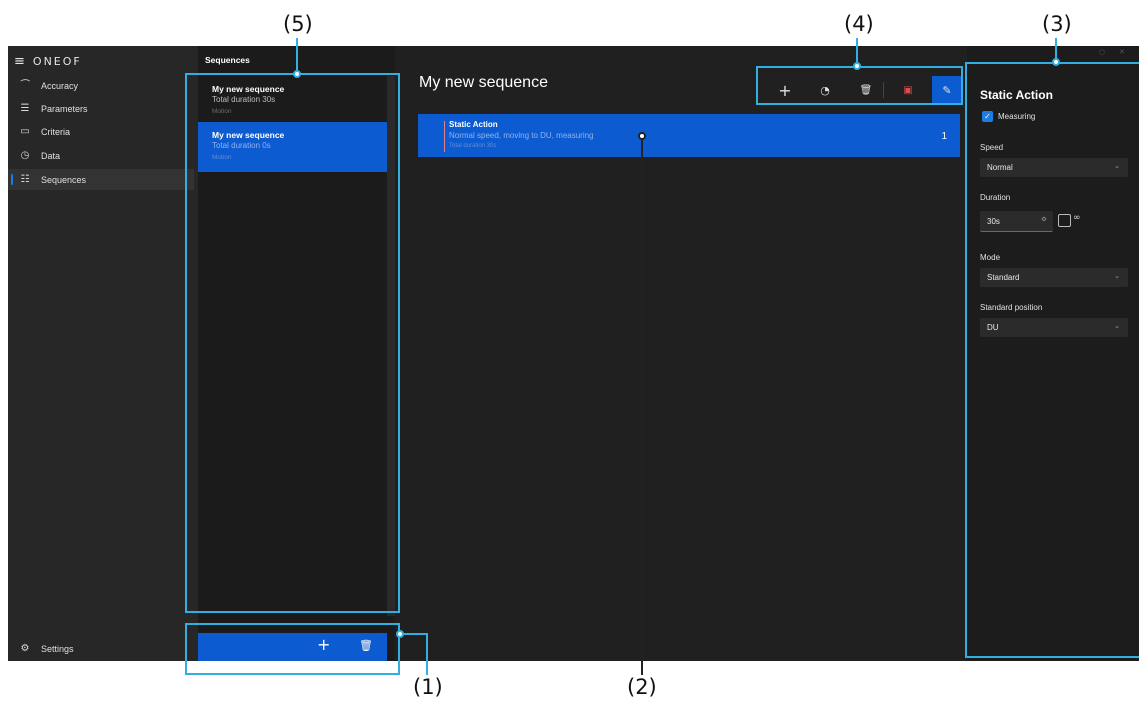  I want to click on sequences-icon: ☷, so click(25, 179).